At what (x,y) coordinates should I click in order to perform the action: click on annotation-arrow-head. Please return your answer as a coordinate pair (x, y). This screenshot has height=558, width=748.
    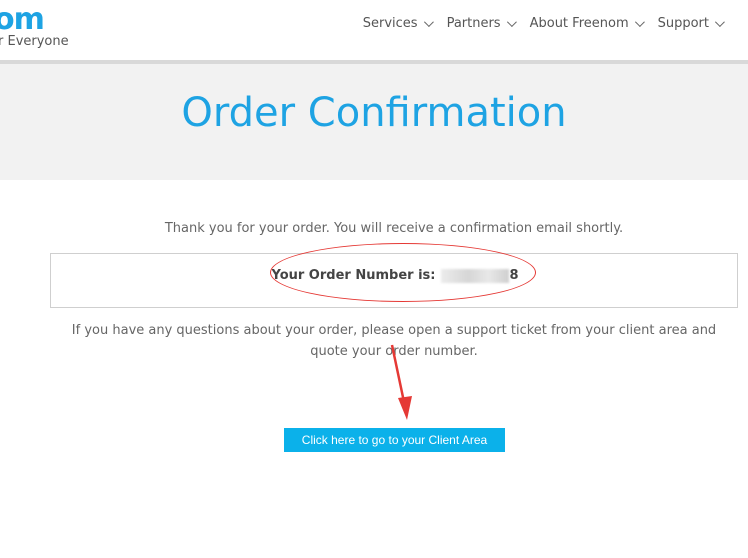
    Looking at the image, I should click on (405, 408).